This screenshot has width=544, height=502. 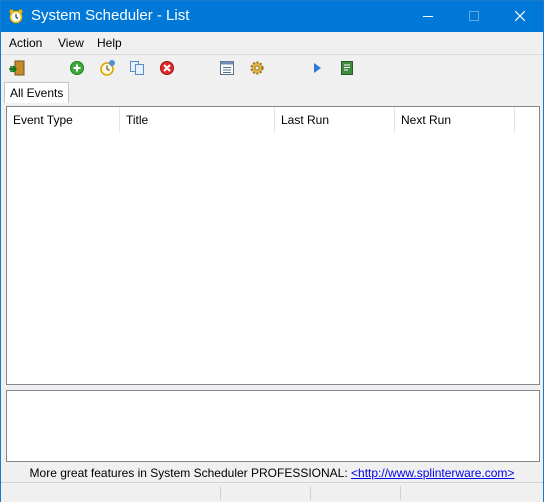 I want to click on new-event-icon, so click(x=107, y=68).